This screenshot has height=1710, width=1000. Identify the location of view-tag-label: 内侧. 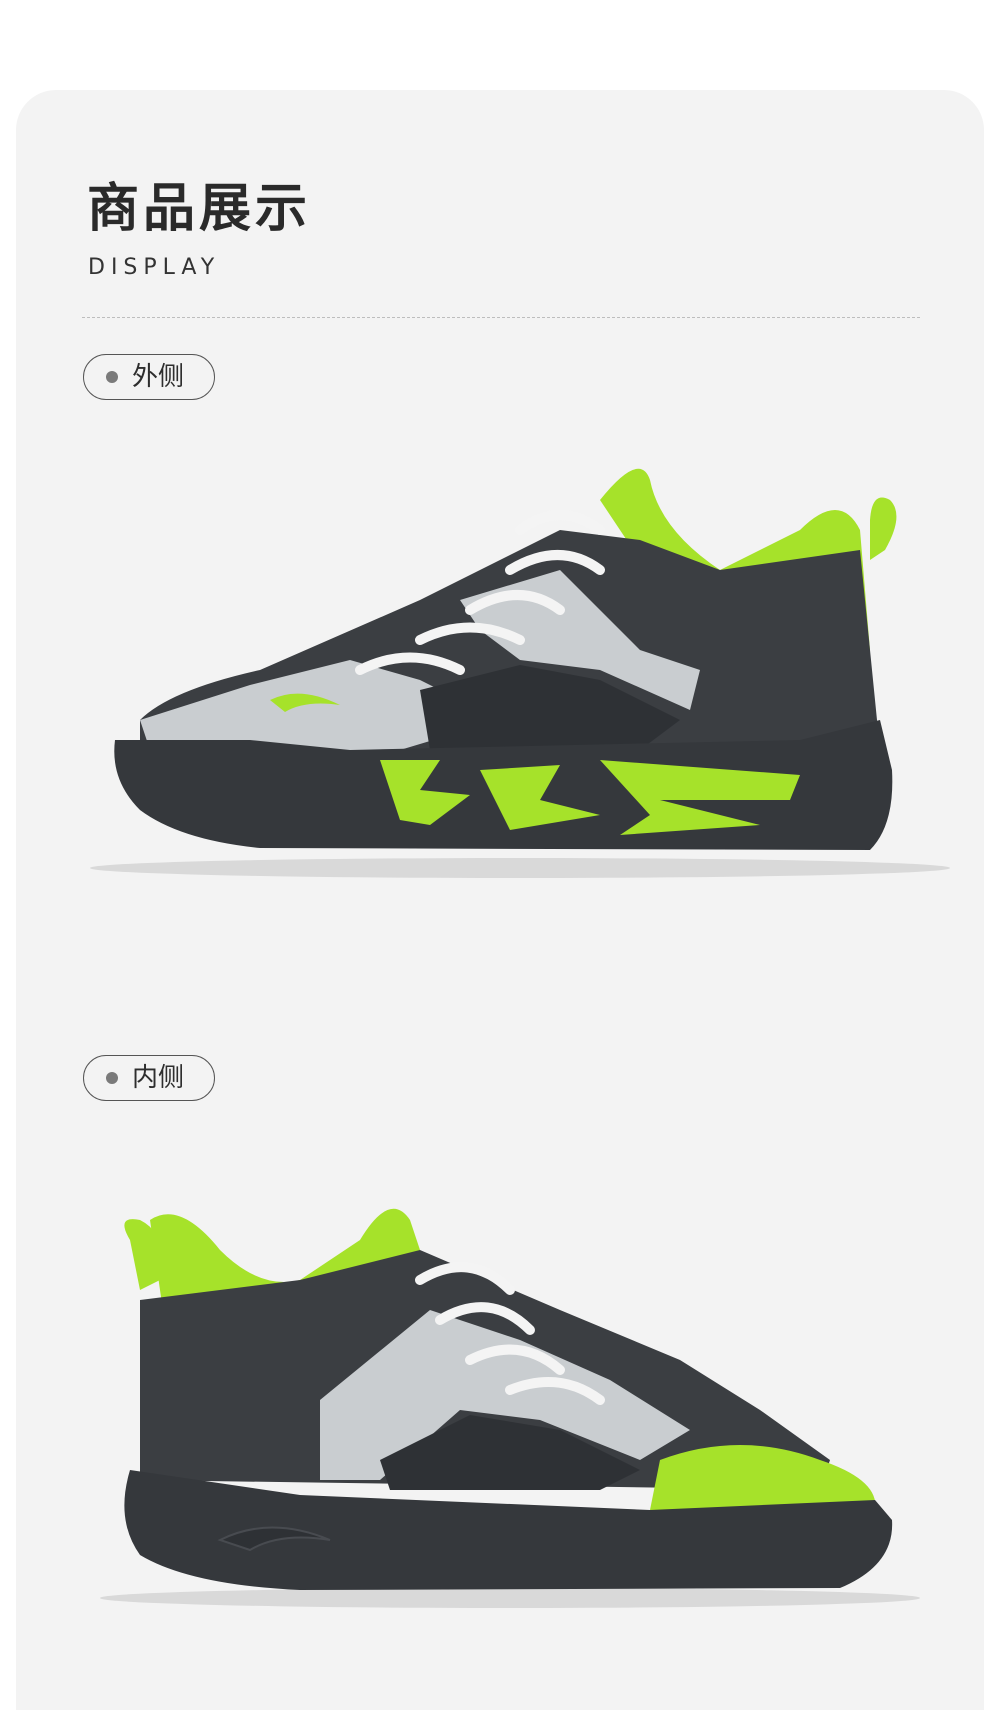
(158, 1078).